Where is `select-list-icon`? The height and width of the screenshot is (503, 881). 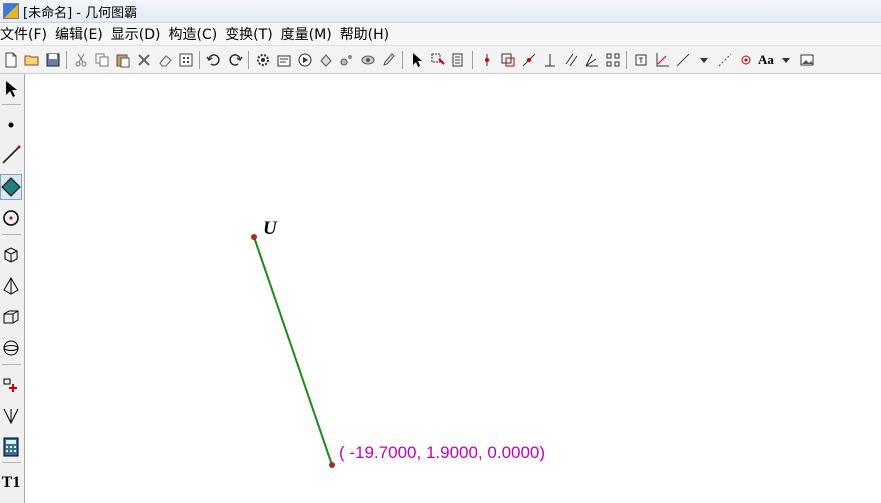 select-list-icon is located at coordinates (458, 59).